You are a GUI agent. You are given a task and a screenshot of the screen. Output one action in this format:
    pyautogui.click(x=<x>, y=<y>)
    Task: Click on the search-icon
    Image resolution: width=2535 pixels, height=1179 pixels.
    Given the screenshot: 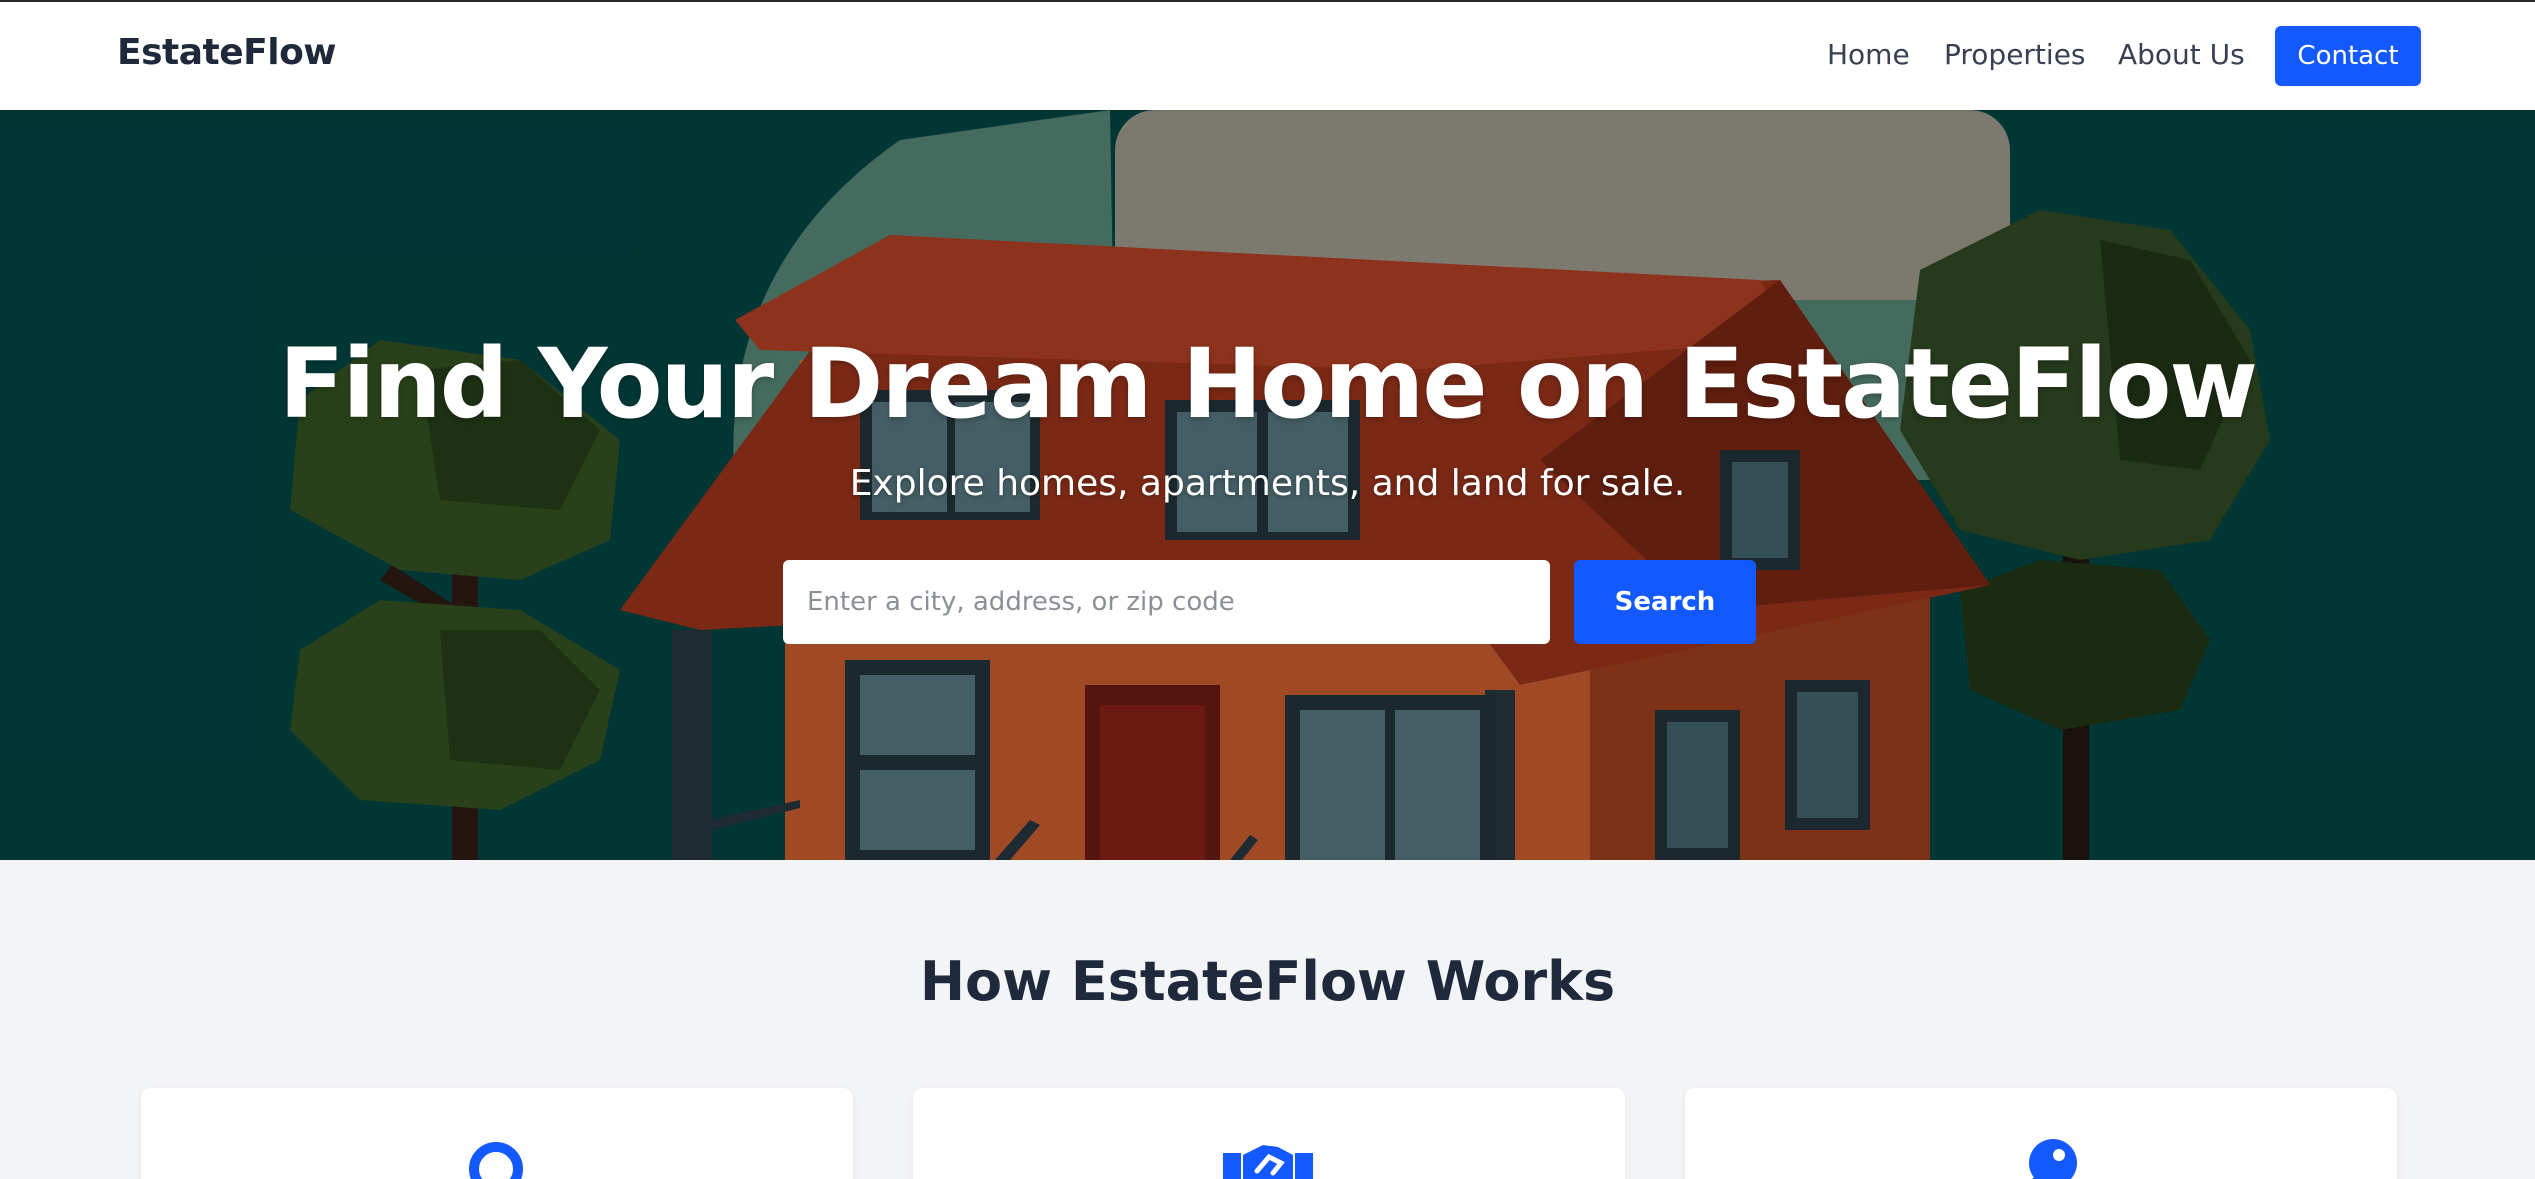 What is the action you would take?
    pyautogui.click(x=496, y=1160)
    